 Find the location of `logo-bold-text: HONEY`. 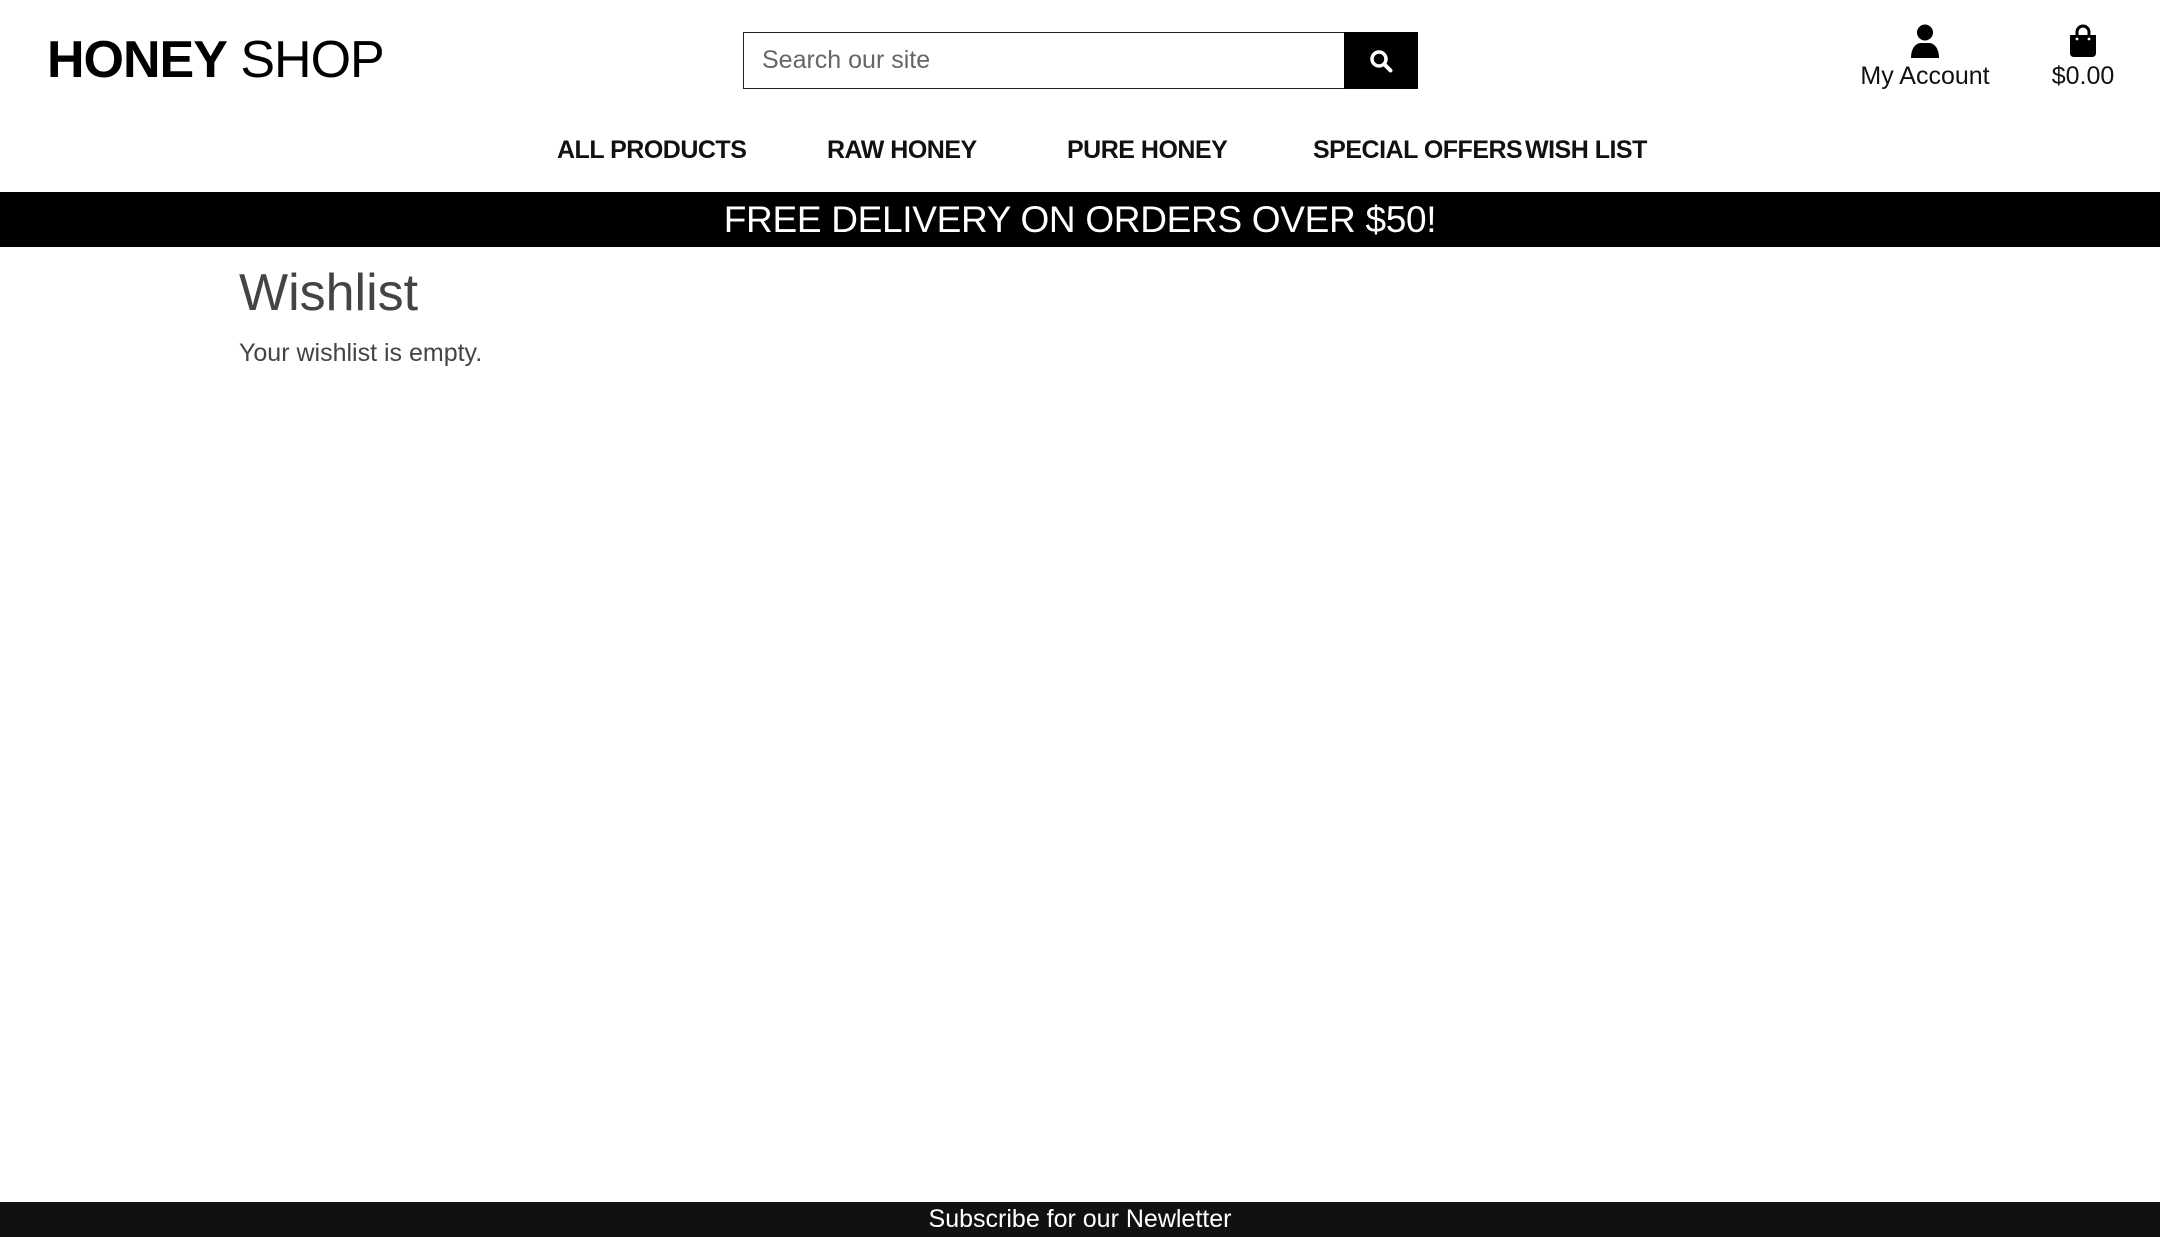

logo-bold-text: HONEY is located at coordinates (137, 60).